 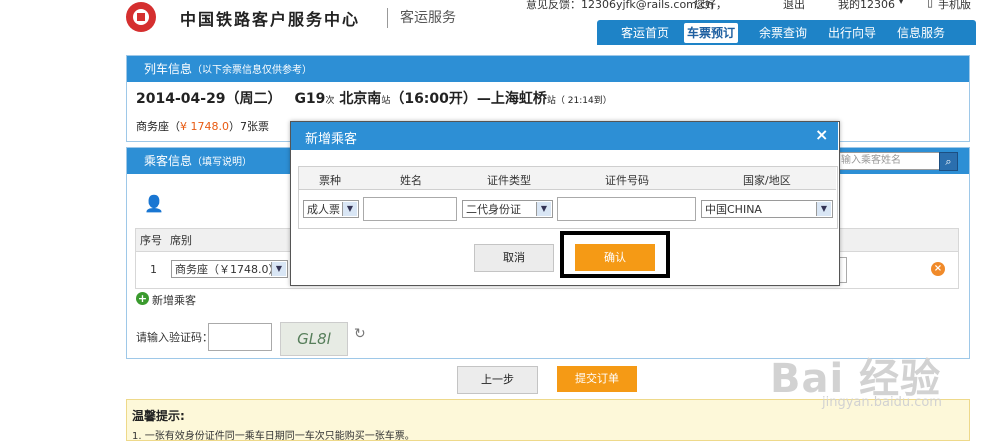 I want to click on col-seq: 序号, so click(x=151, y=240).